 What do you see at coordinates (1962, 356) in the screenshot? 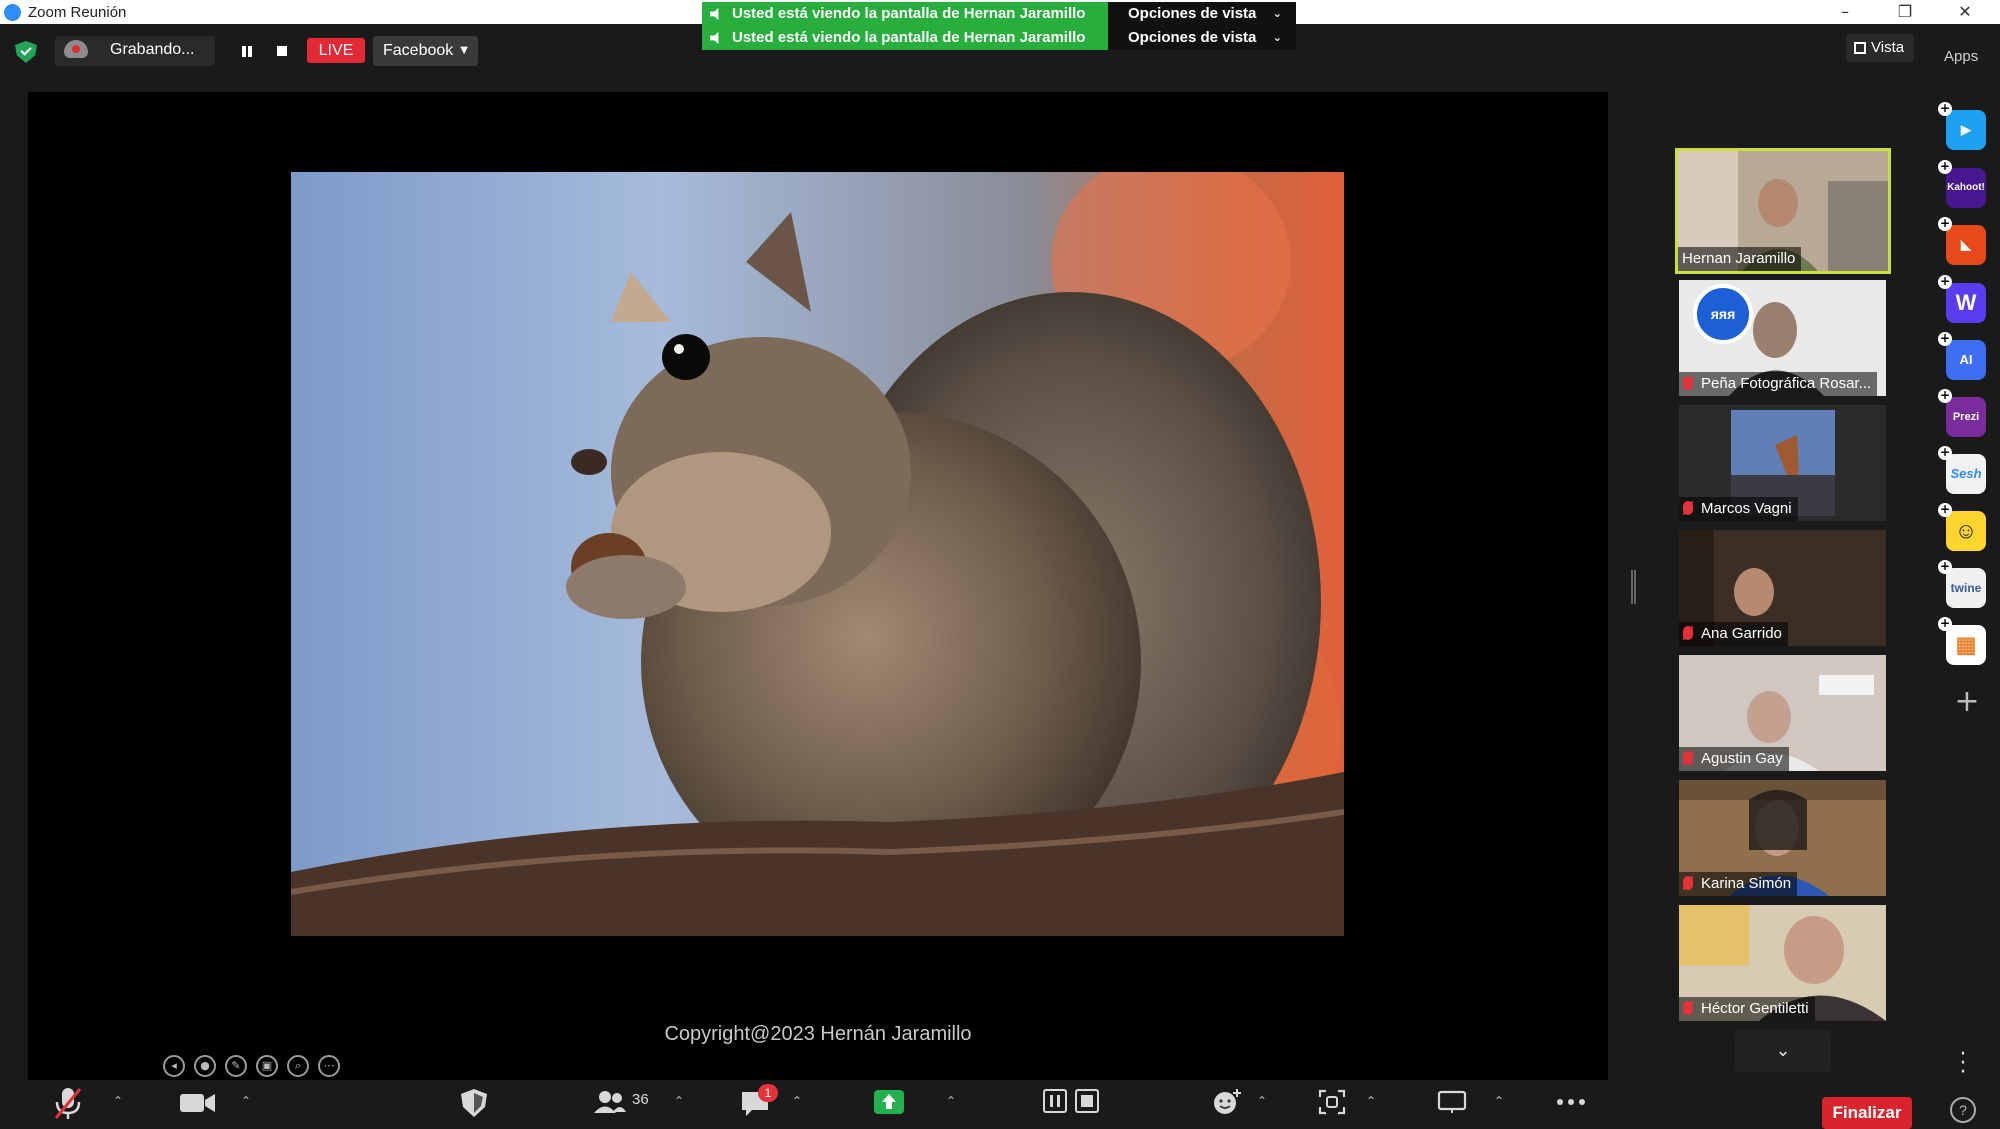
I see `ai-app-icon: + AI` at bounding box center [1962, 356].